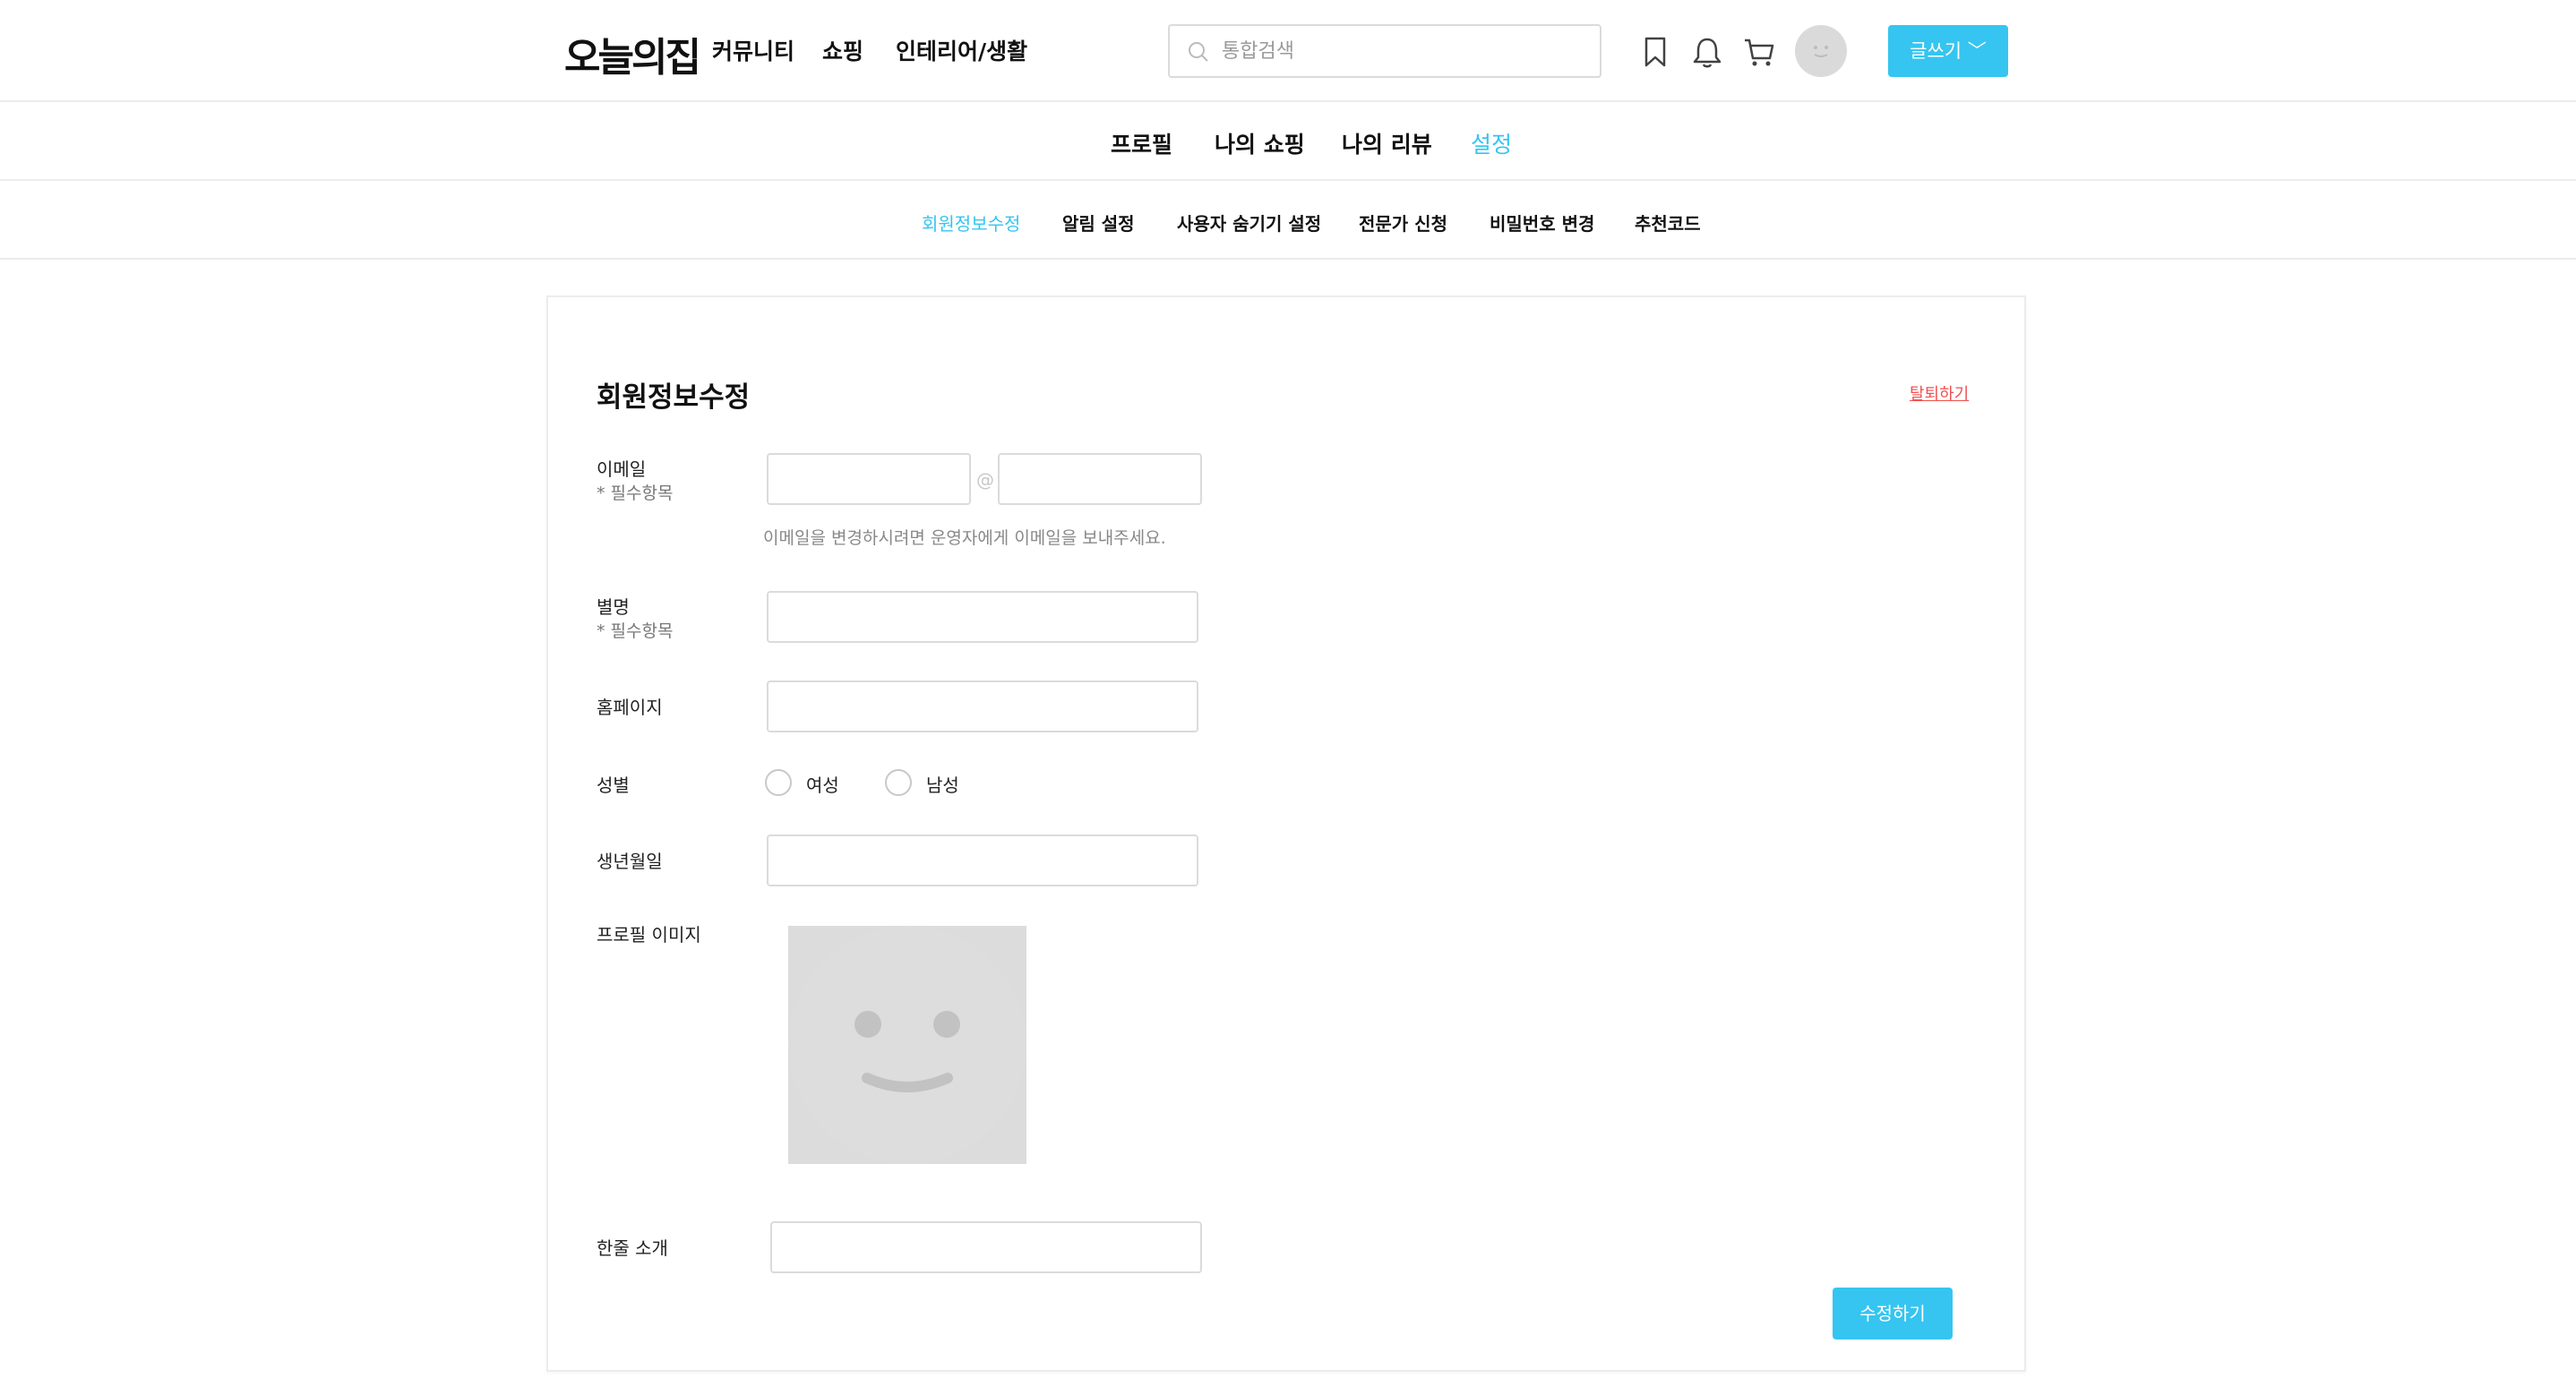  I want to click on search-box, so click(1384, 51).